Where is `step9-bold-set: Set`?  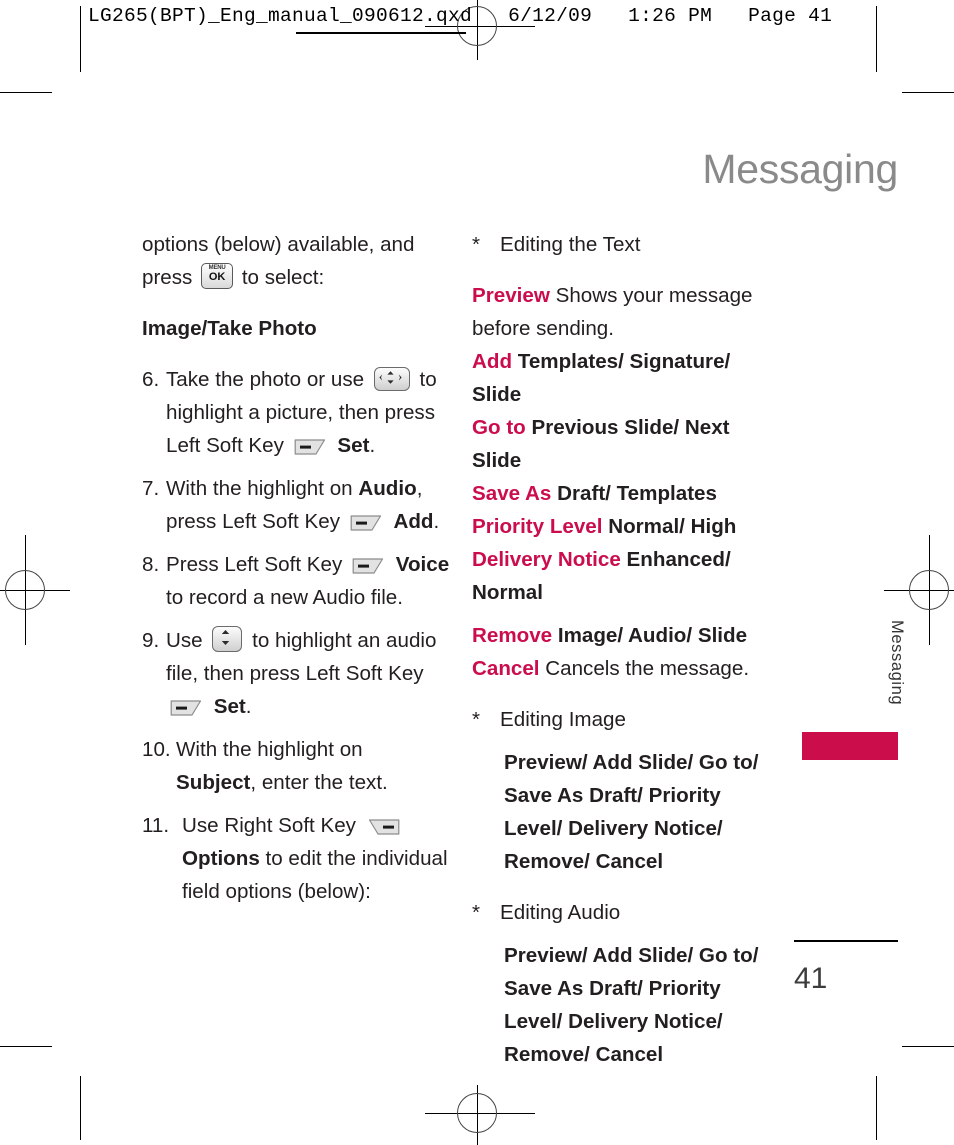 step9-bold-set: Set is located at coordinates (229, 706).